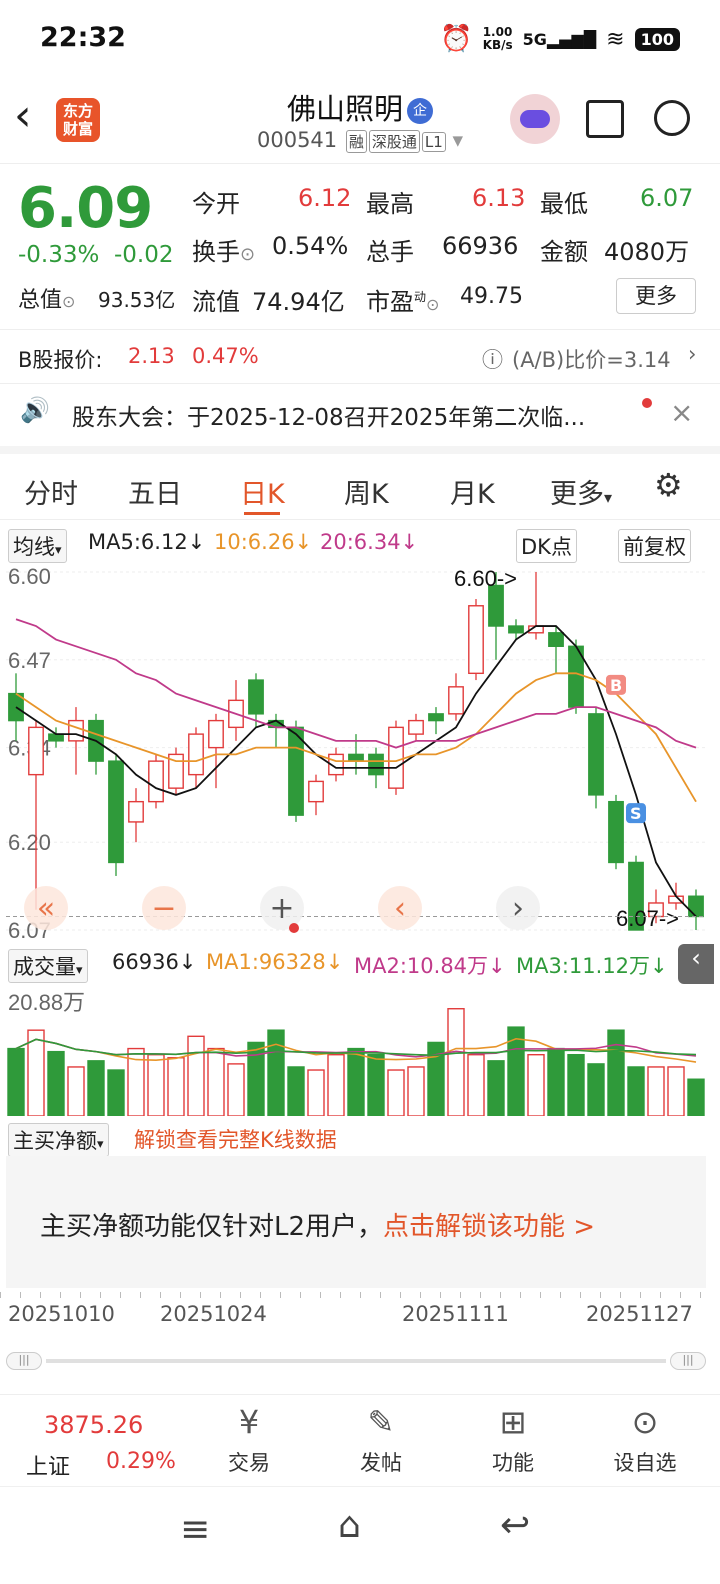  Describe the element at coordinates (672, 118) in the screenshot. I see `search-icon` at that location.